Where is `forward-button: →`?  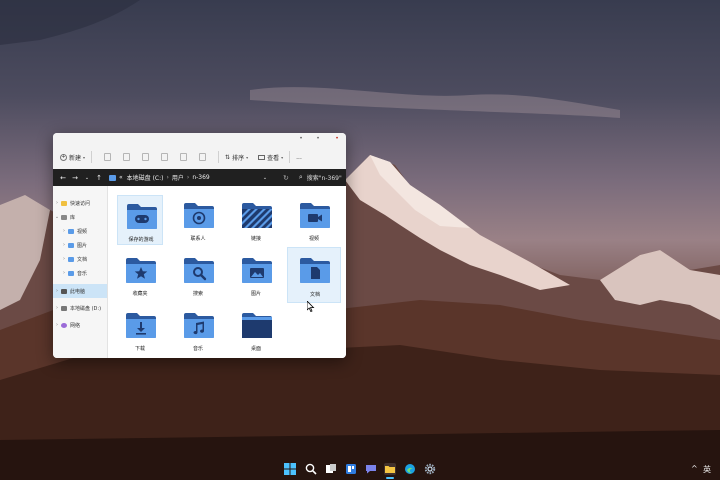
forward-button: → is located at coordinates (75, 178).